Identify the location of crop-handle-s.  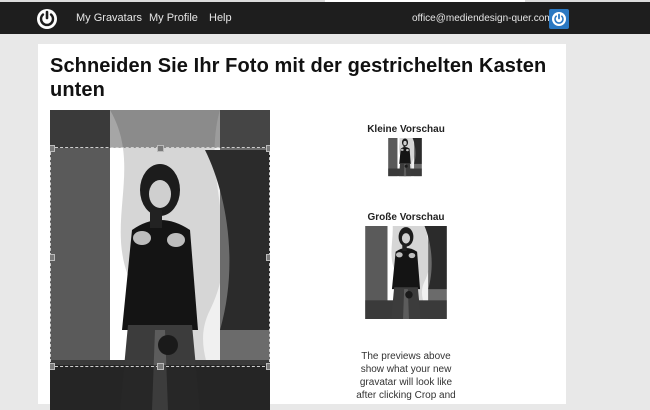
(160, 366).